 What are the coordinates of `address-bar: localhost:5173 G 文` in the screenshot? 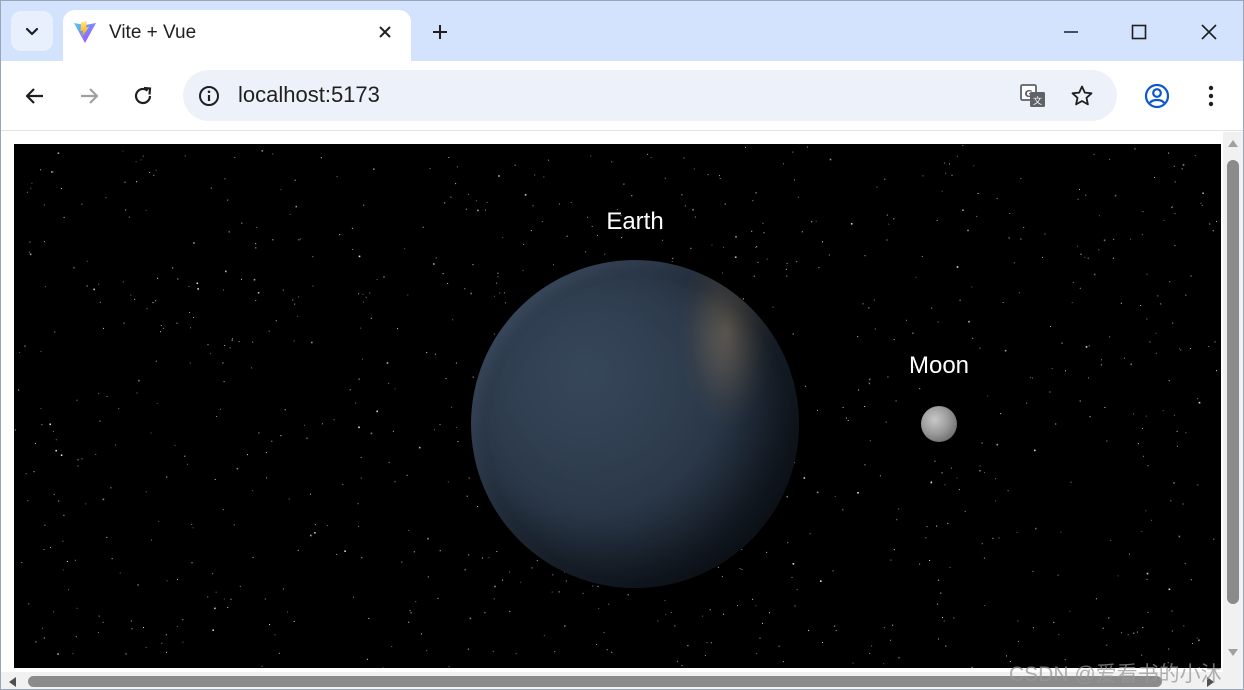 It's located at (650, 95).